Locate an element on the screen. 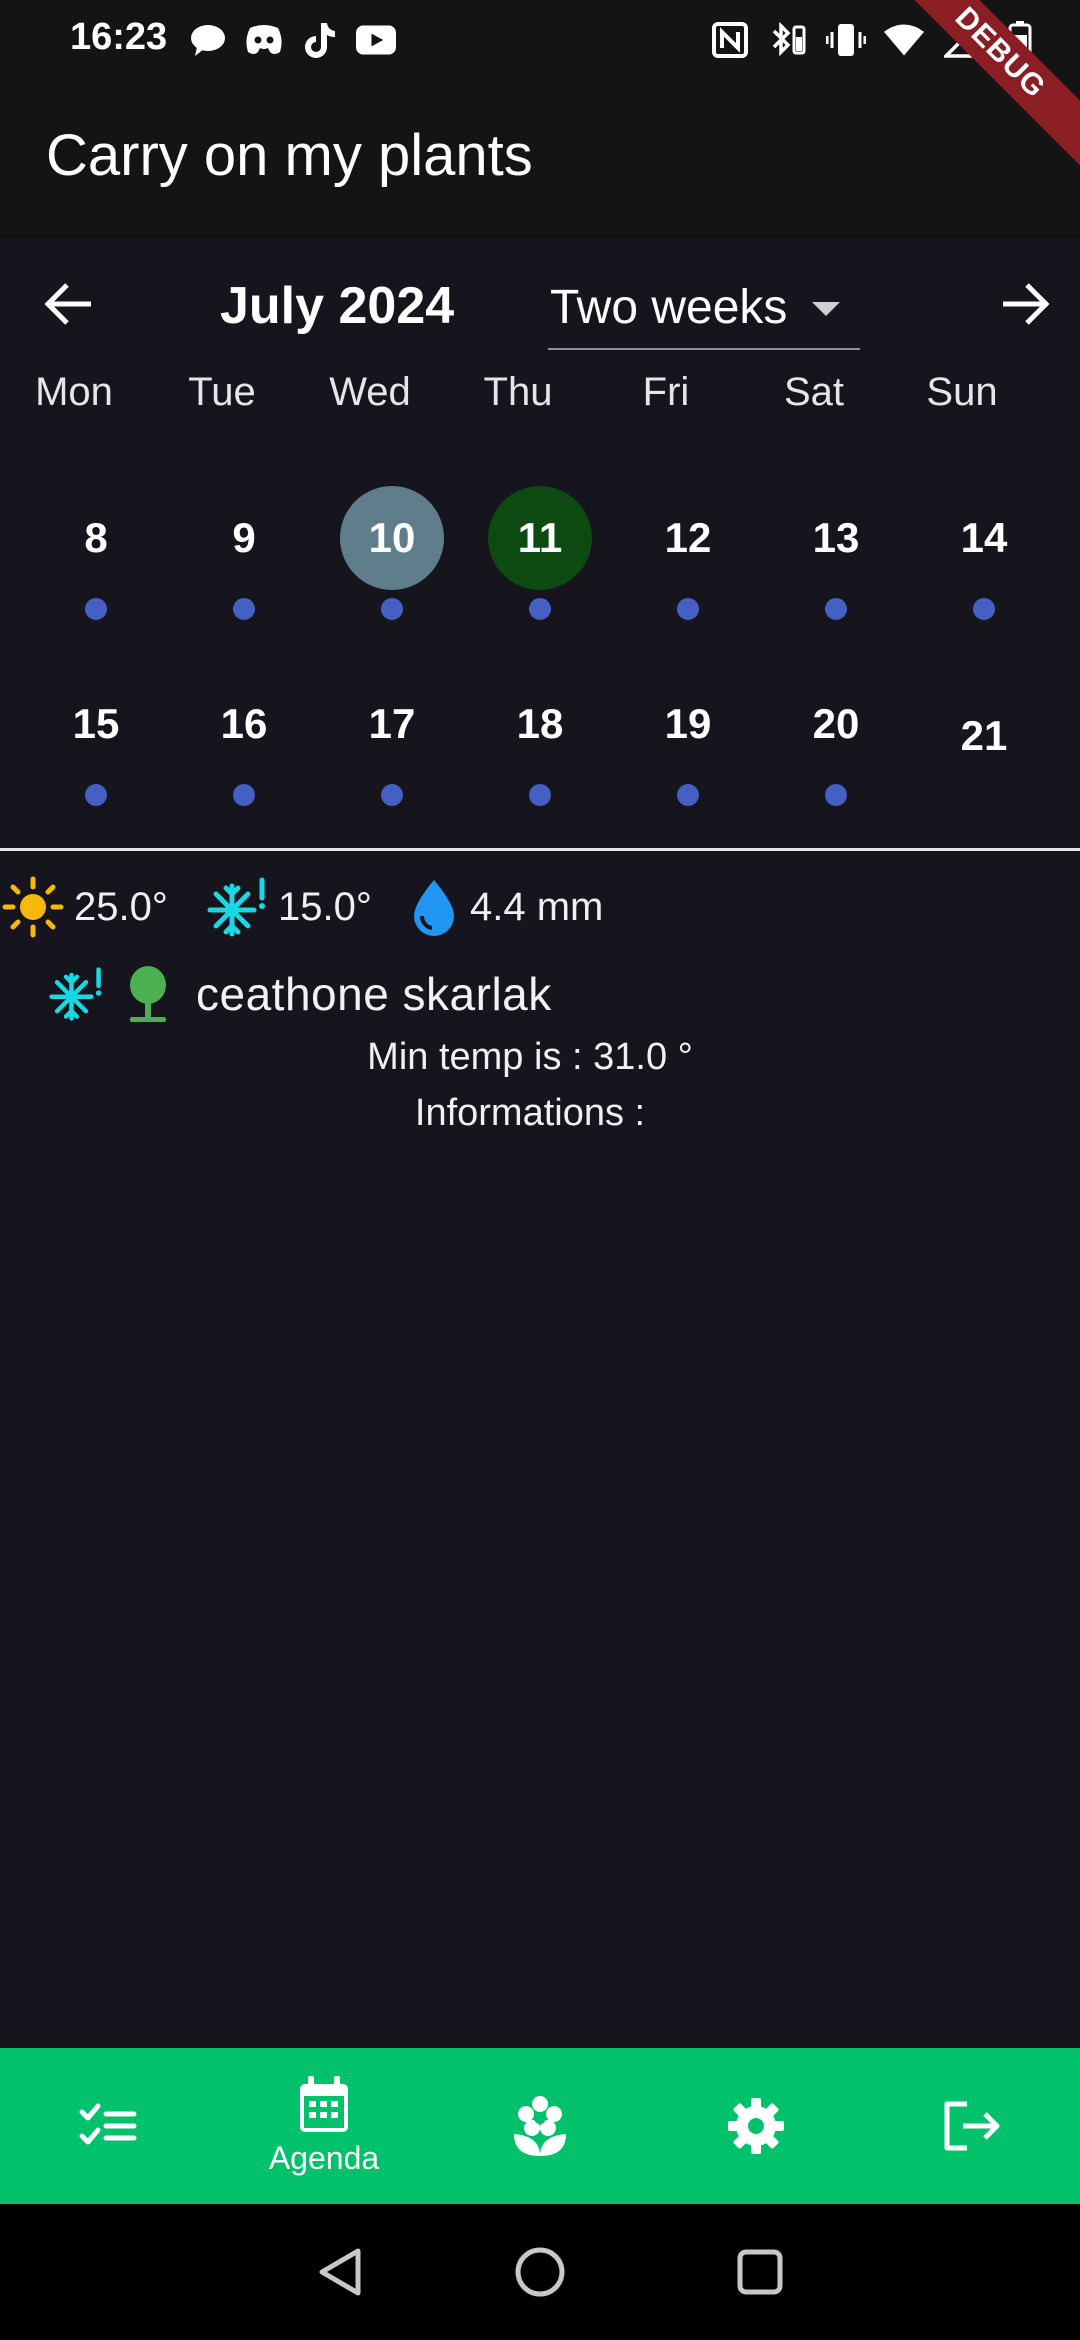 This screenshot has width=1080, height=2340. calendar-day-number: 18 is located at coordinates (540, 723).